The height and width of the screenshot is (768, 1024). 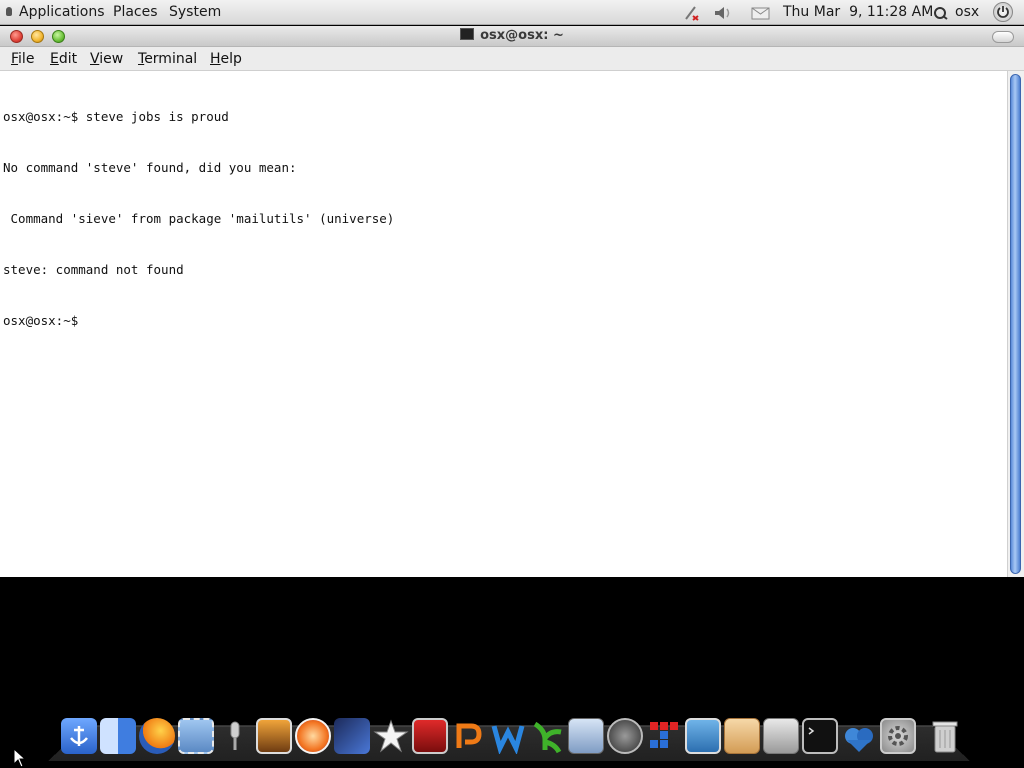 I want to click on window-titlebar: osx@osx: ~, so click(x=512, y=36).